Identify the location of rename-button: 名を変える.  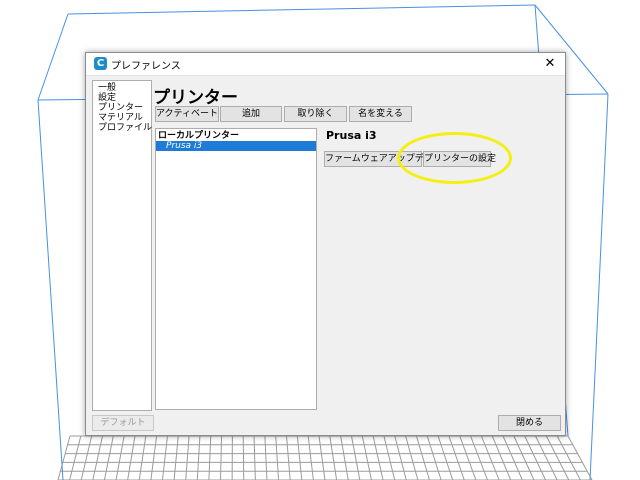
(380, 114).